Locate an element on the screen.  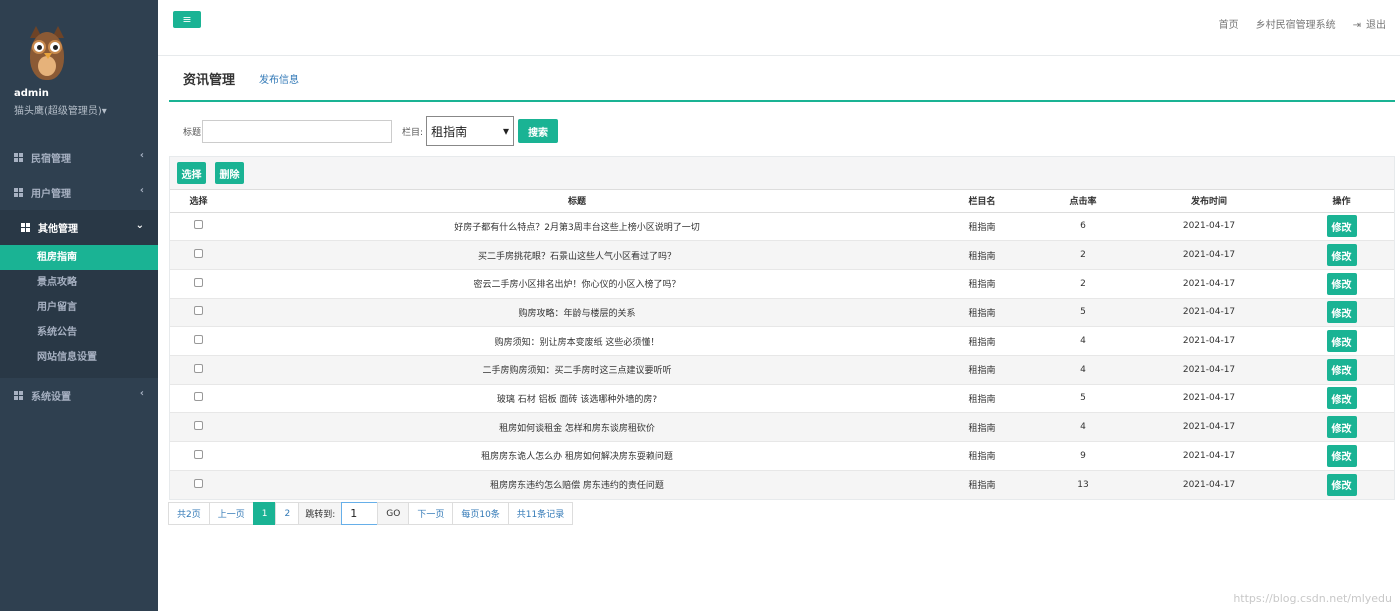
page-header: 资讯管理 发布信息 is located at coordinates (782, 79).